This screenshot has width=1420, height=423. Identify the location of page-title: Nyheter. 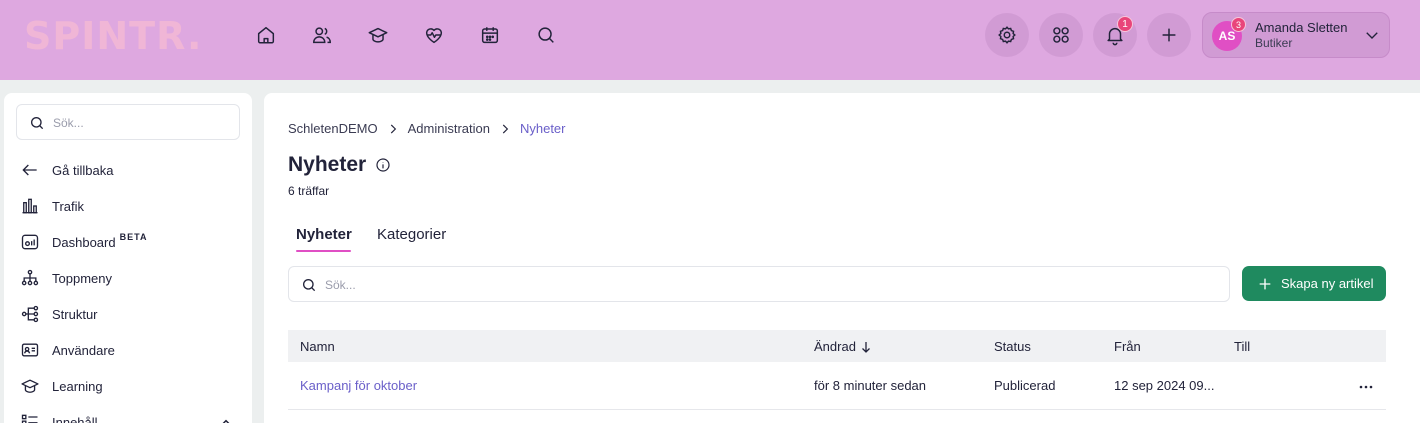
(327, 164).